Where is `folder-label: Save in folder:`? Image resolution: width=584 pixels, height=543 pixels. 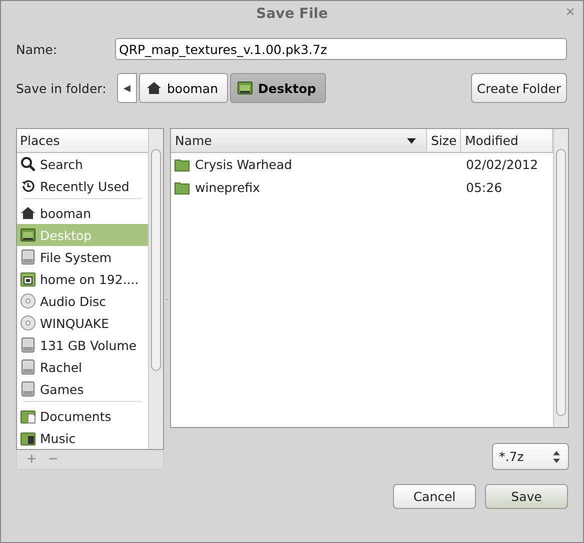 folder-label: Save in folder: is located at coordinates (62, 88).